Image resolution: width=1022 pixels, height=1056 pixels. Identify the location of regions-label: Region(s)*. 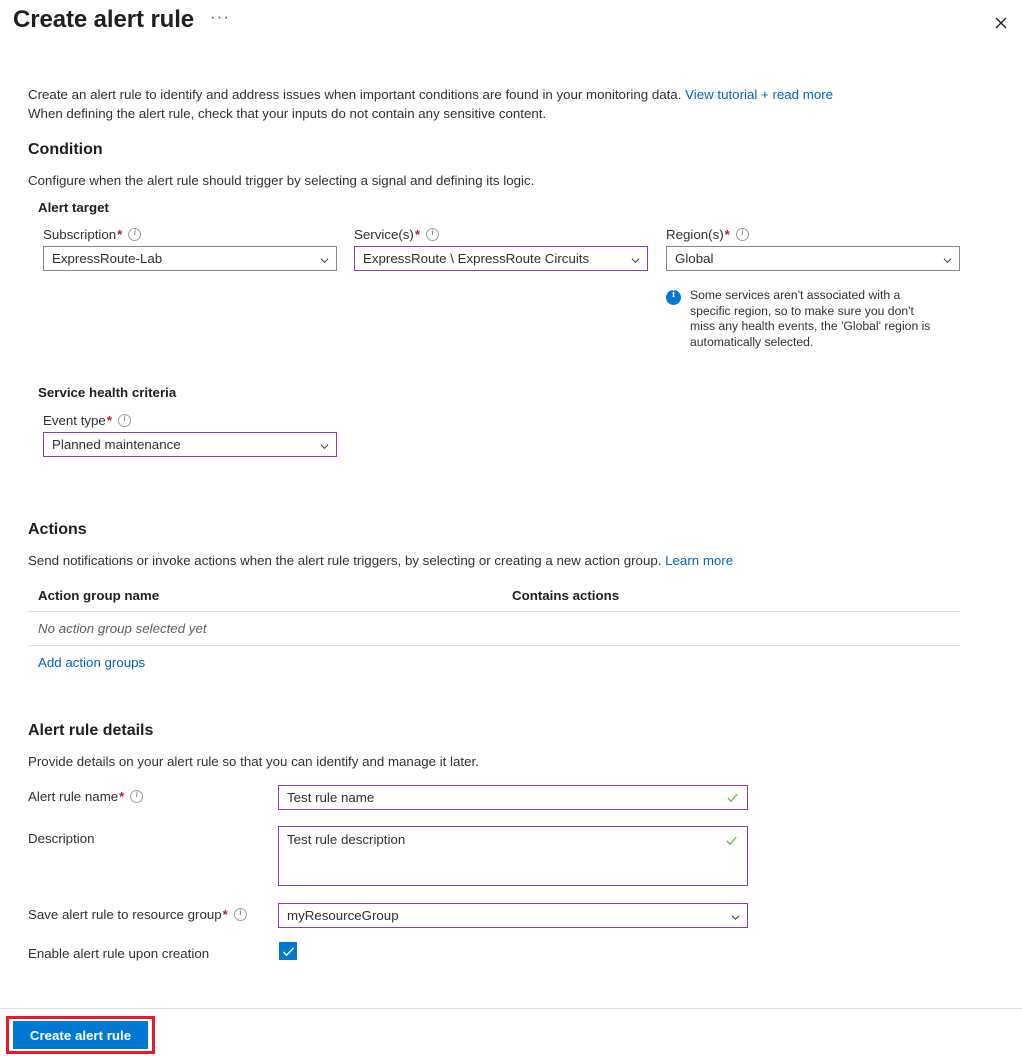
(707, 234).